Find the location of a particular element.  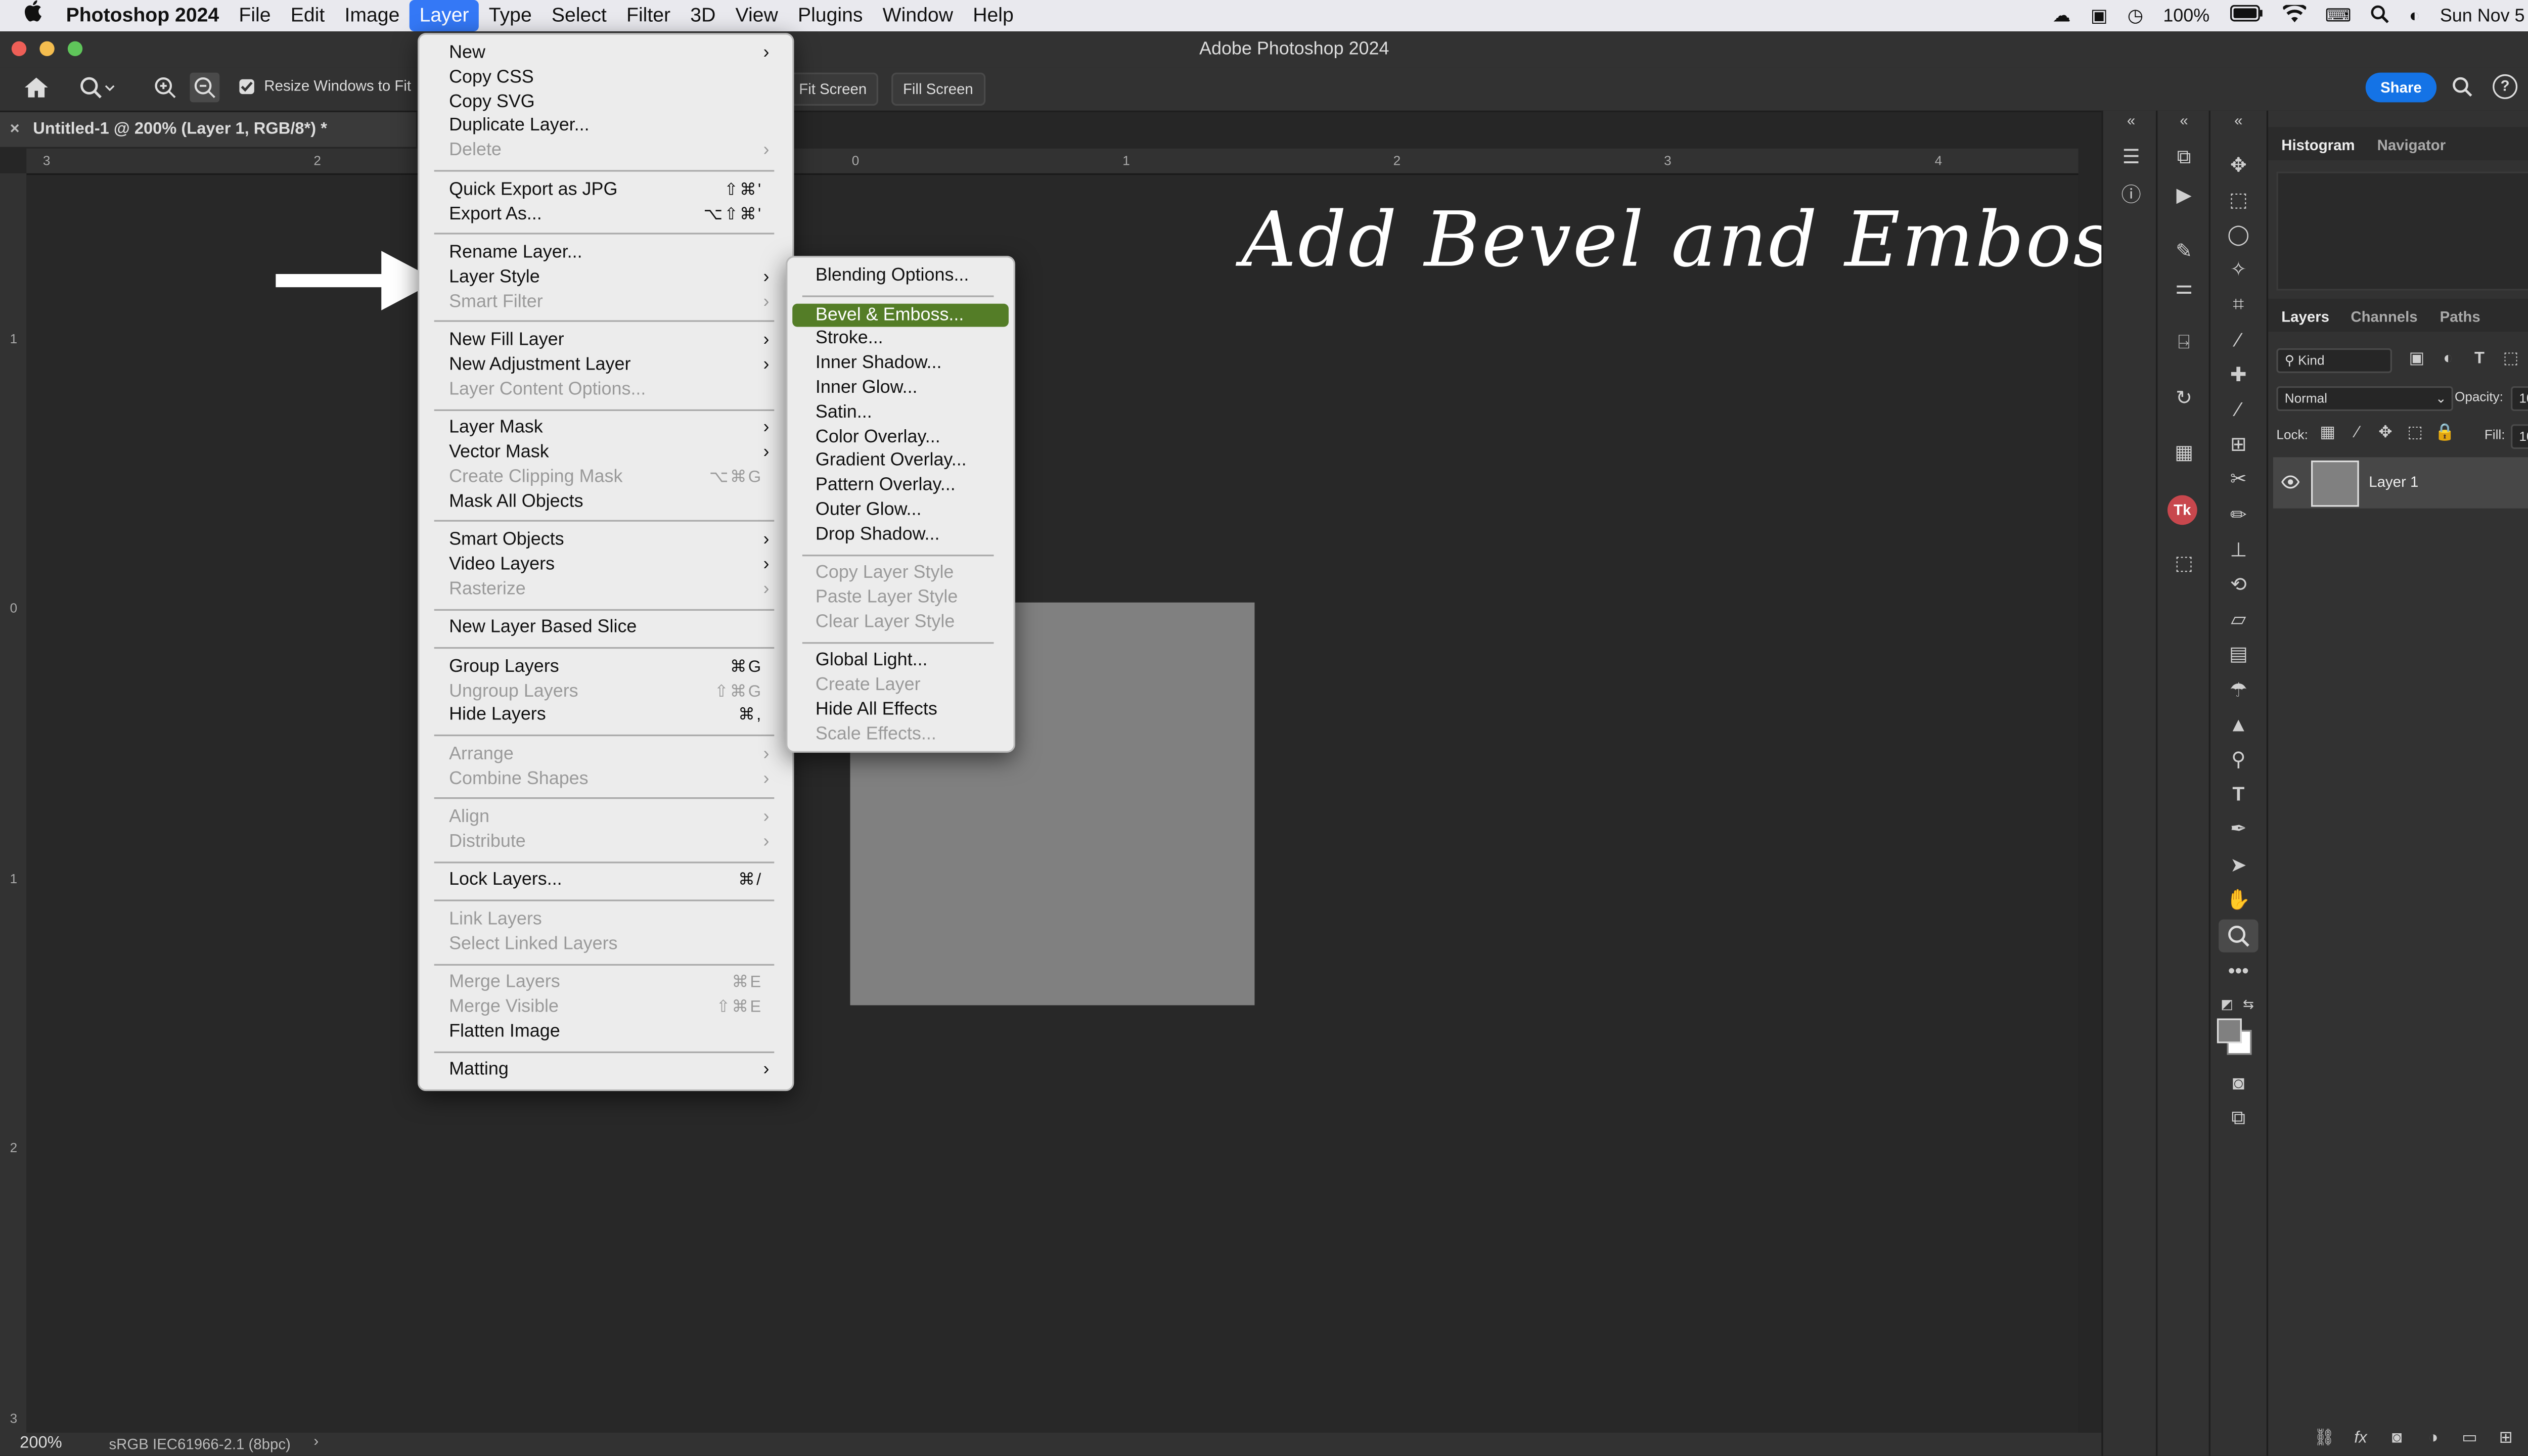

quick-selection-tool-icon: ✧ is located at coordinates (2238, 269).